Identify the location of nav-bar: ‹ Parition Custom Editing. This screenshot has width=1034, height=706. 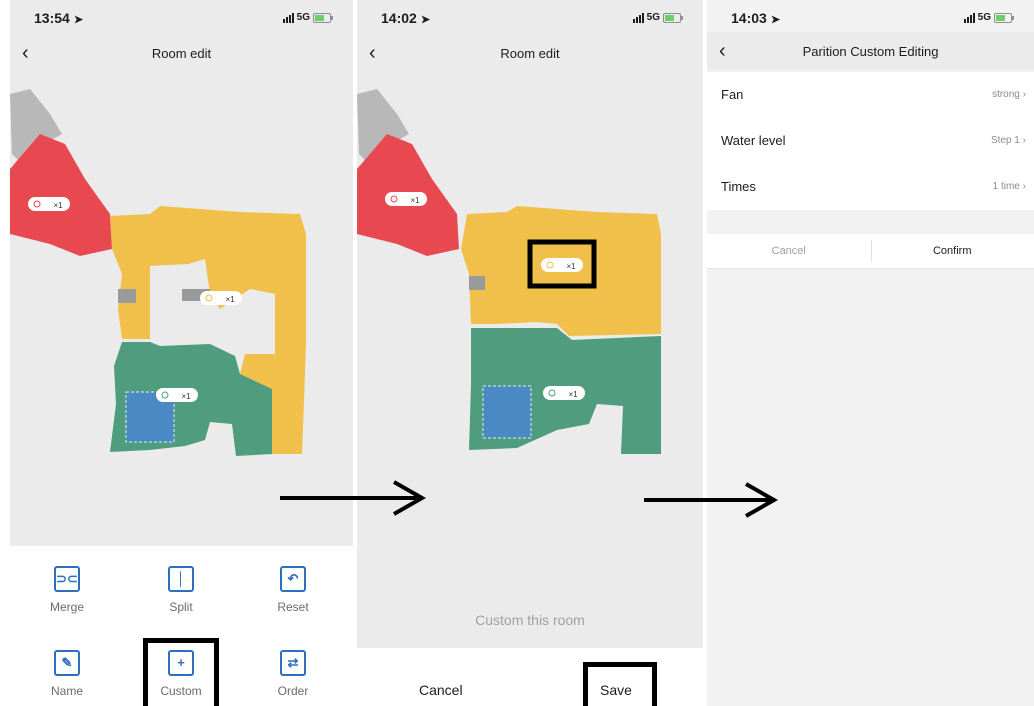
(870, 51).